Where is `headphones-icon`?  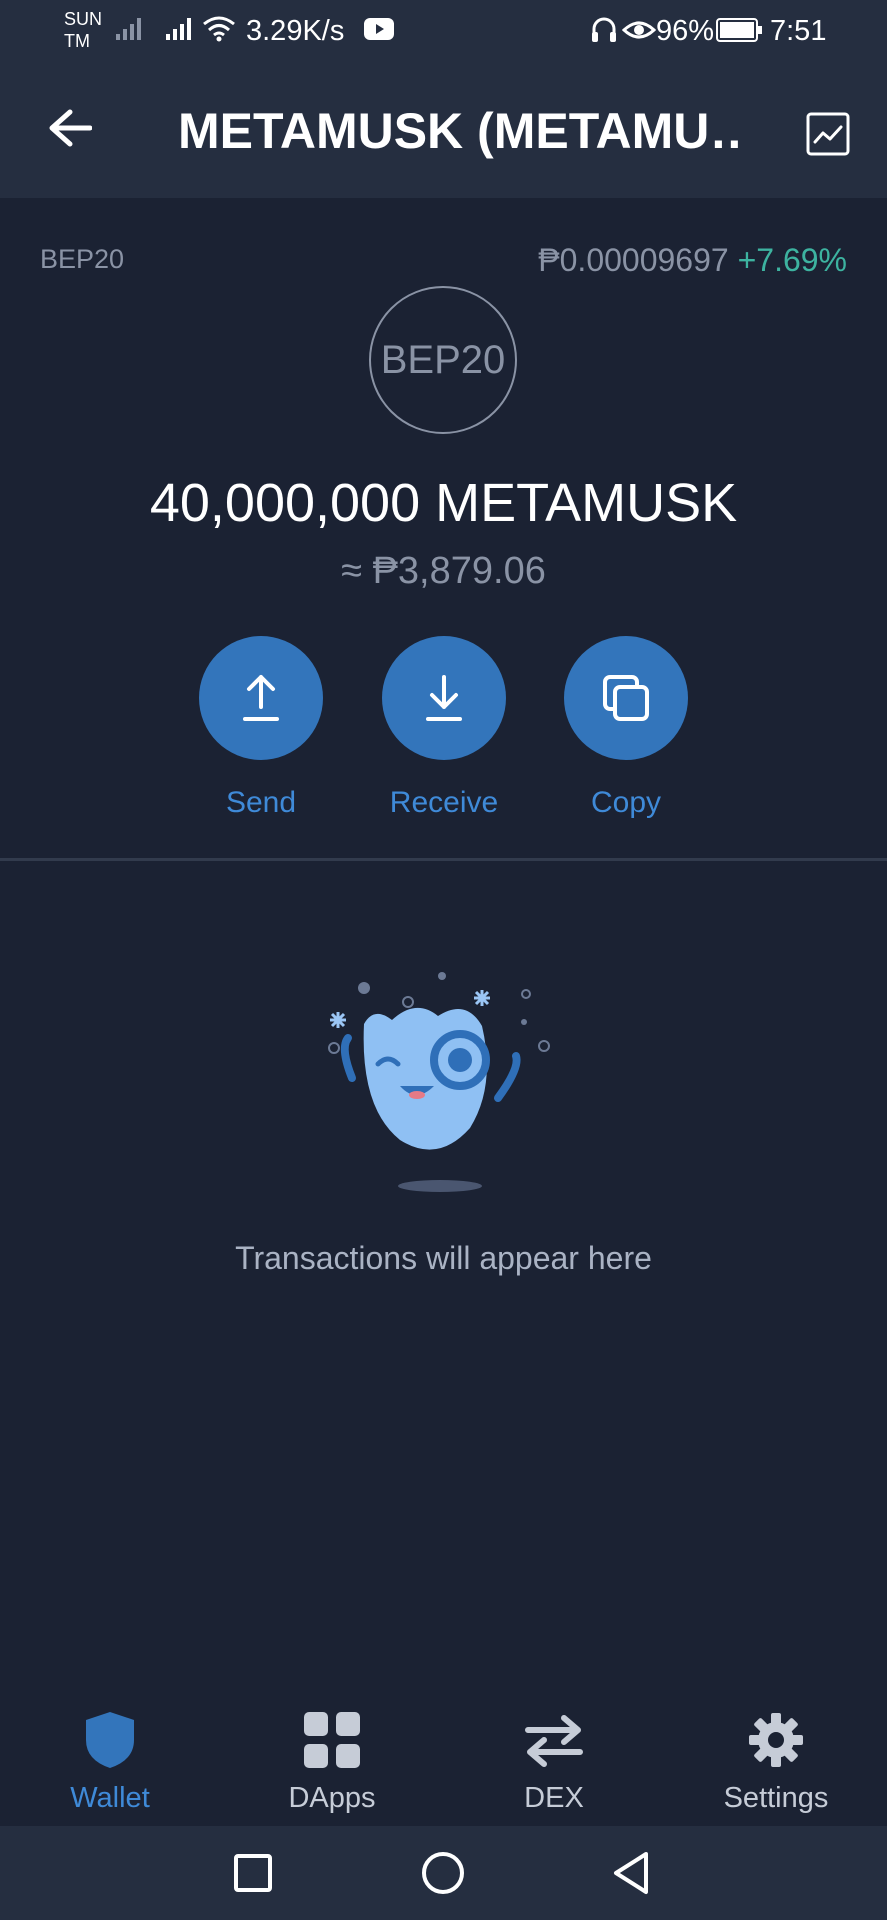 headphones-icon is located at coordinates (604, 29).